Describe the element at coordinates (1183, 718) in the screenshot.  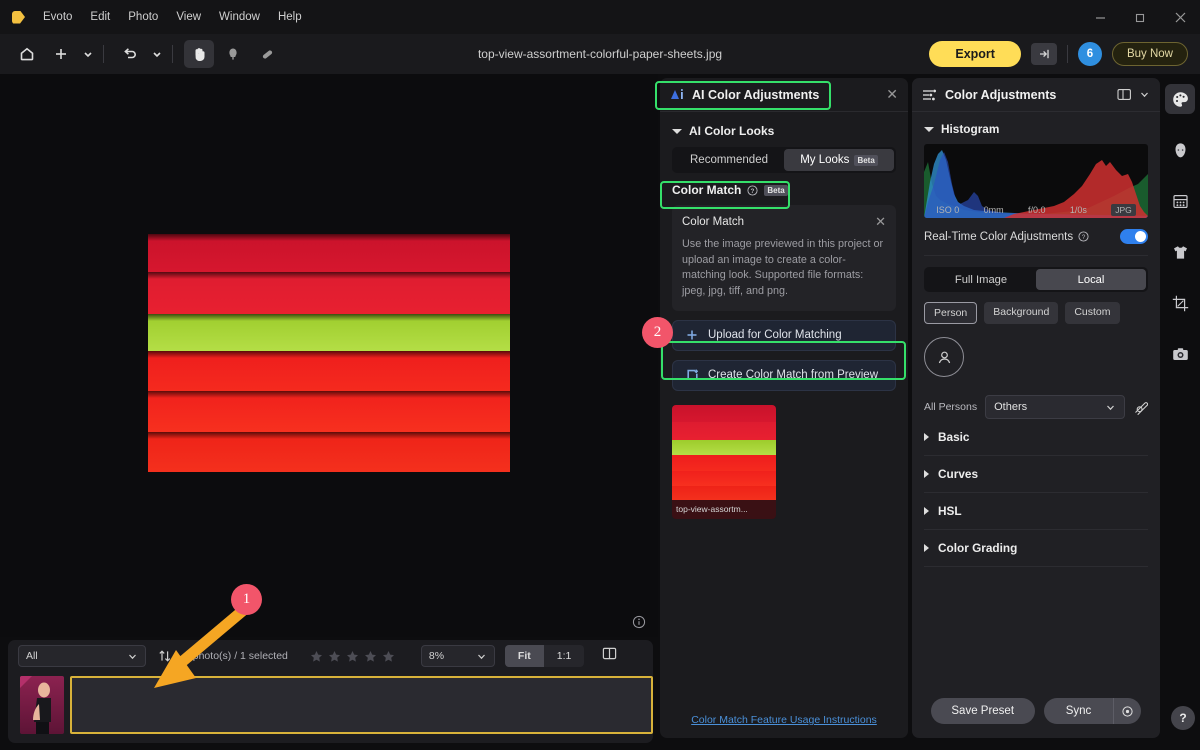
I see `help-button: ?` at that location.